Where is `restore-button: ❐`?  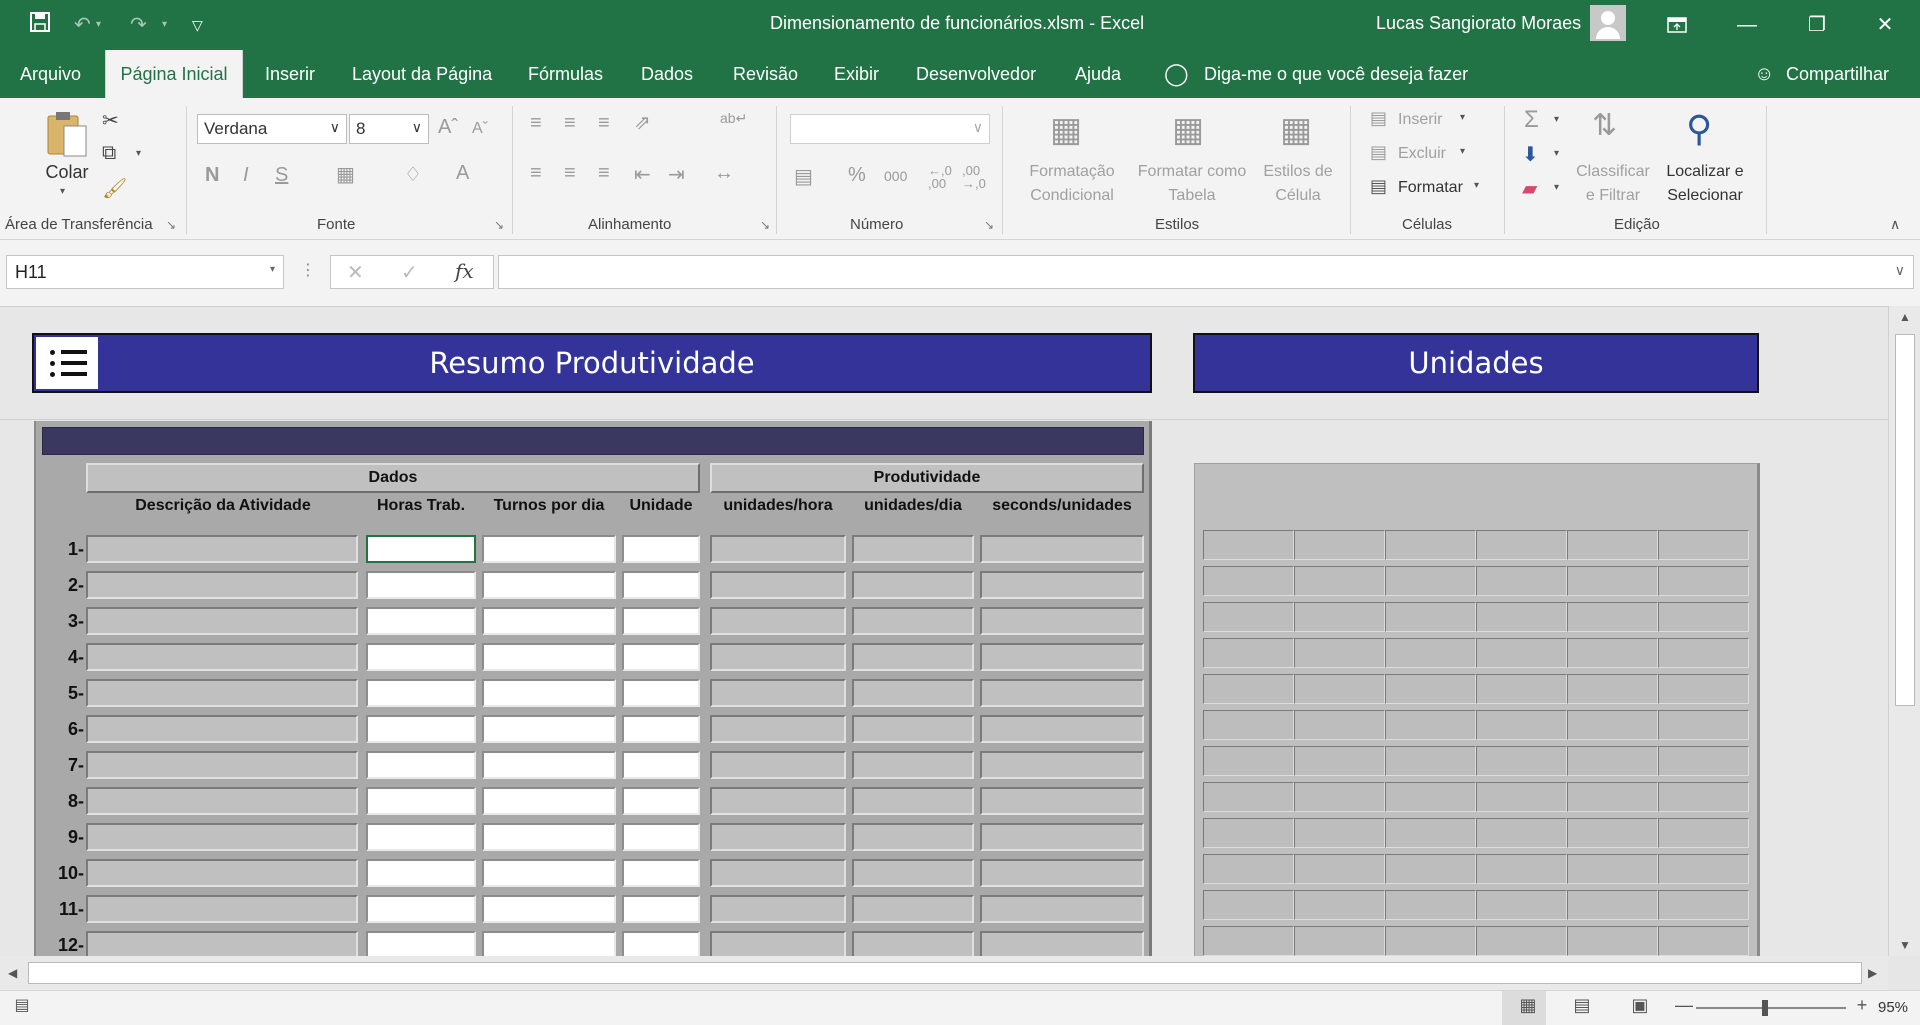 restore-button: ❐ is located at coordinates (1817, 25).